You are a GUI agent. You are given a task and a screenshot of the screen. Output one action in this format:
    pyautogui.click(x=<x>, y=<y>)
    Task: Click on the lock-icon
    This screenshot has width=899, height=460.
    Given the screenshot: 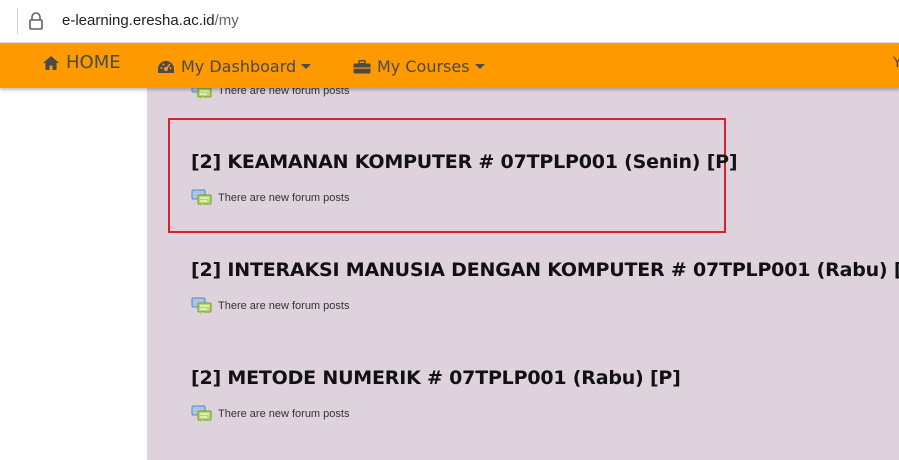 What is the action you would take?
    pyautogui.click(x=36, y=21)
    